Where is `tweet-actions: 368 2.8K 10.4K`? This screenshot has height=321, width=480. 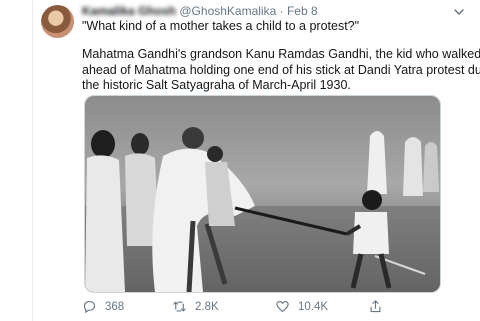 tweet-actions: 368 2.8K 10.4K is located at coordinates (272, 308).